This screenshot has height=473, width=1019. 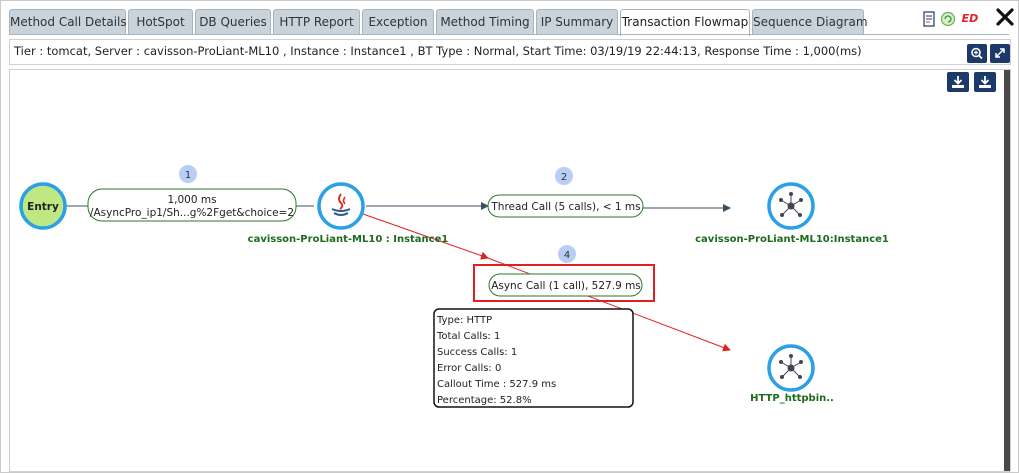 What do you see at coordinates (341, 206) in the screenshot?
I see `java-instance-node` at bounding box center [341, 206].